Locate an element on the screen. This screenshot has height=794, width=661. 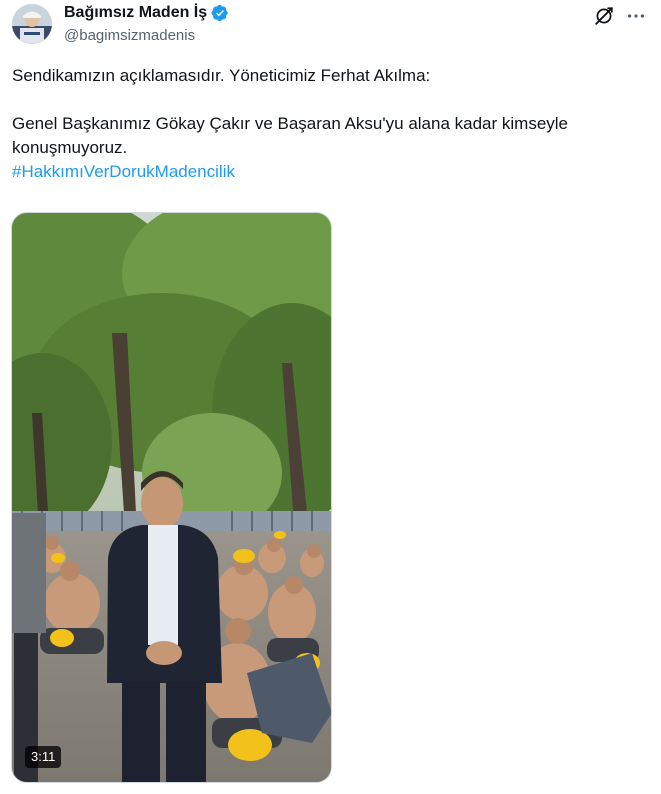
grok-icon is located at coordinates (604, 16).